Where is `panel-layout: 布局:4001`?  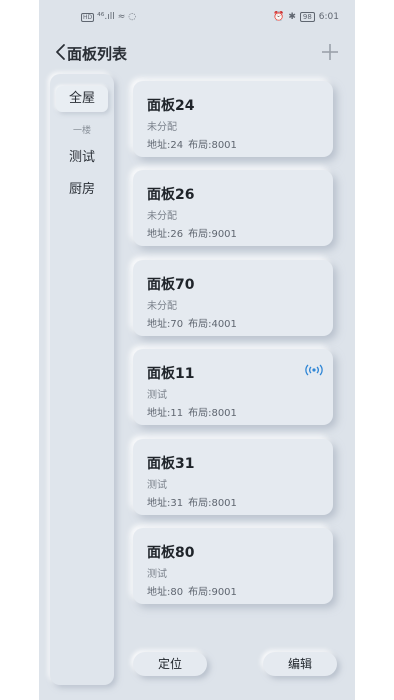 panel-layout: 布局:4001 is located at coordinates (212, 324).